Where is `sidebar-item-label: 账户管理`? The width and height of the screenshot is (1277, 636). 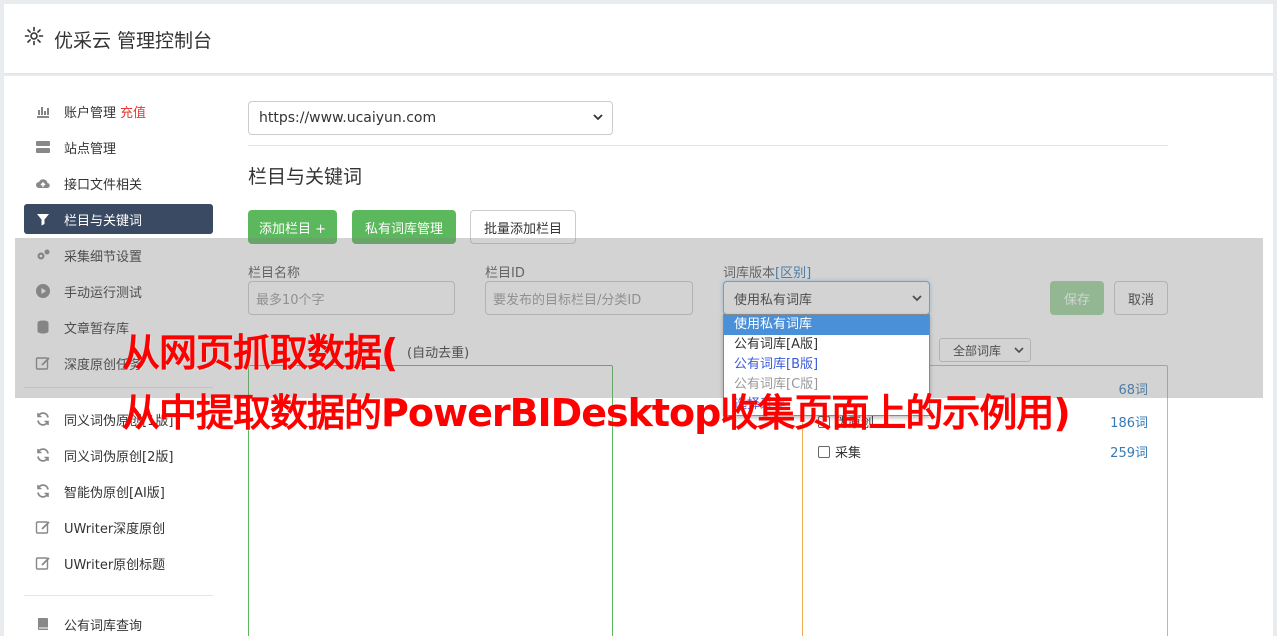
sidebar-item-label: 账户管理 is located at coordinates (90, 113).